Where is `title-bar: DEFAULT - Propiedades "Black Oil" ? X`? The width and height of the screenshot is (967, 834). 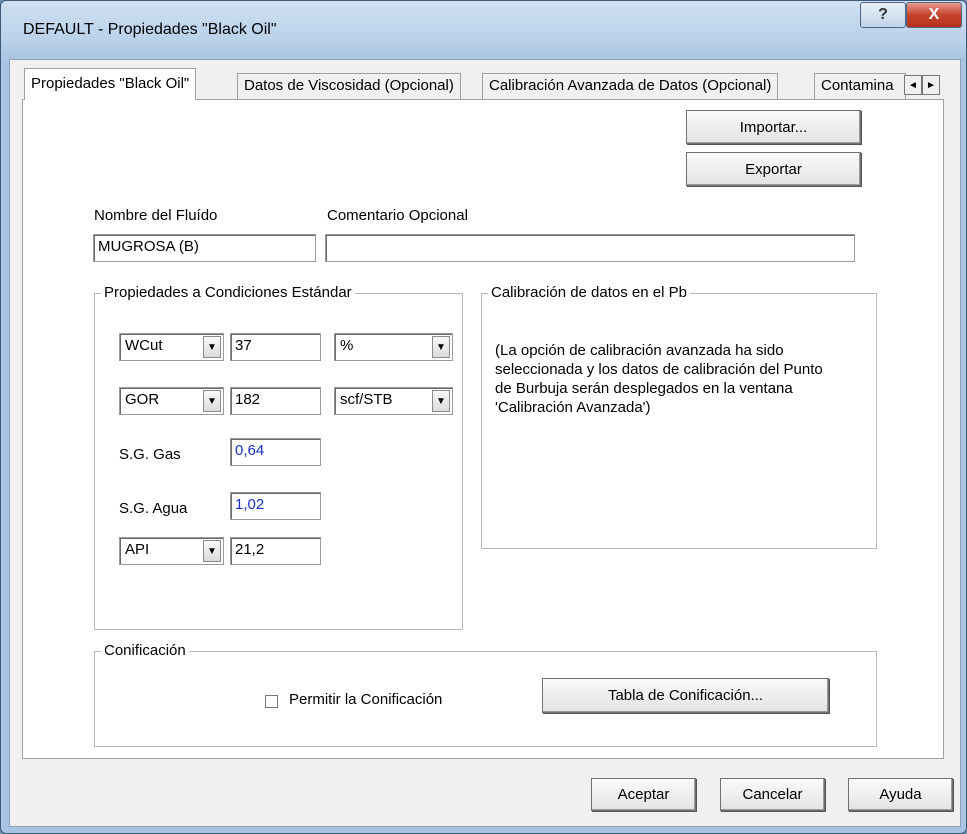 title-bar: DEFAULT - Propiedades "Black Oil" ? X is located at coordinates (483, 30).